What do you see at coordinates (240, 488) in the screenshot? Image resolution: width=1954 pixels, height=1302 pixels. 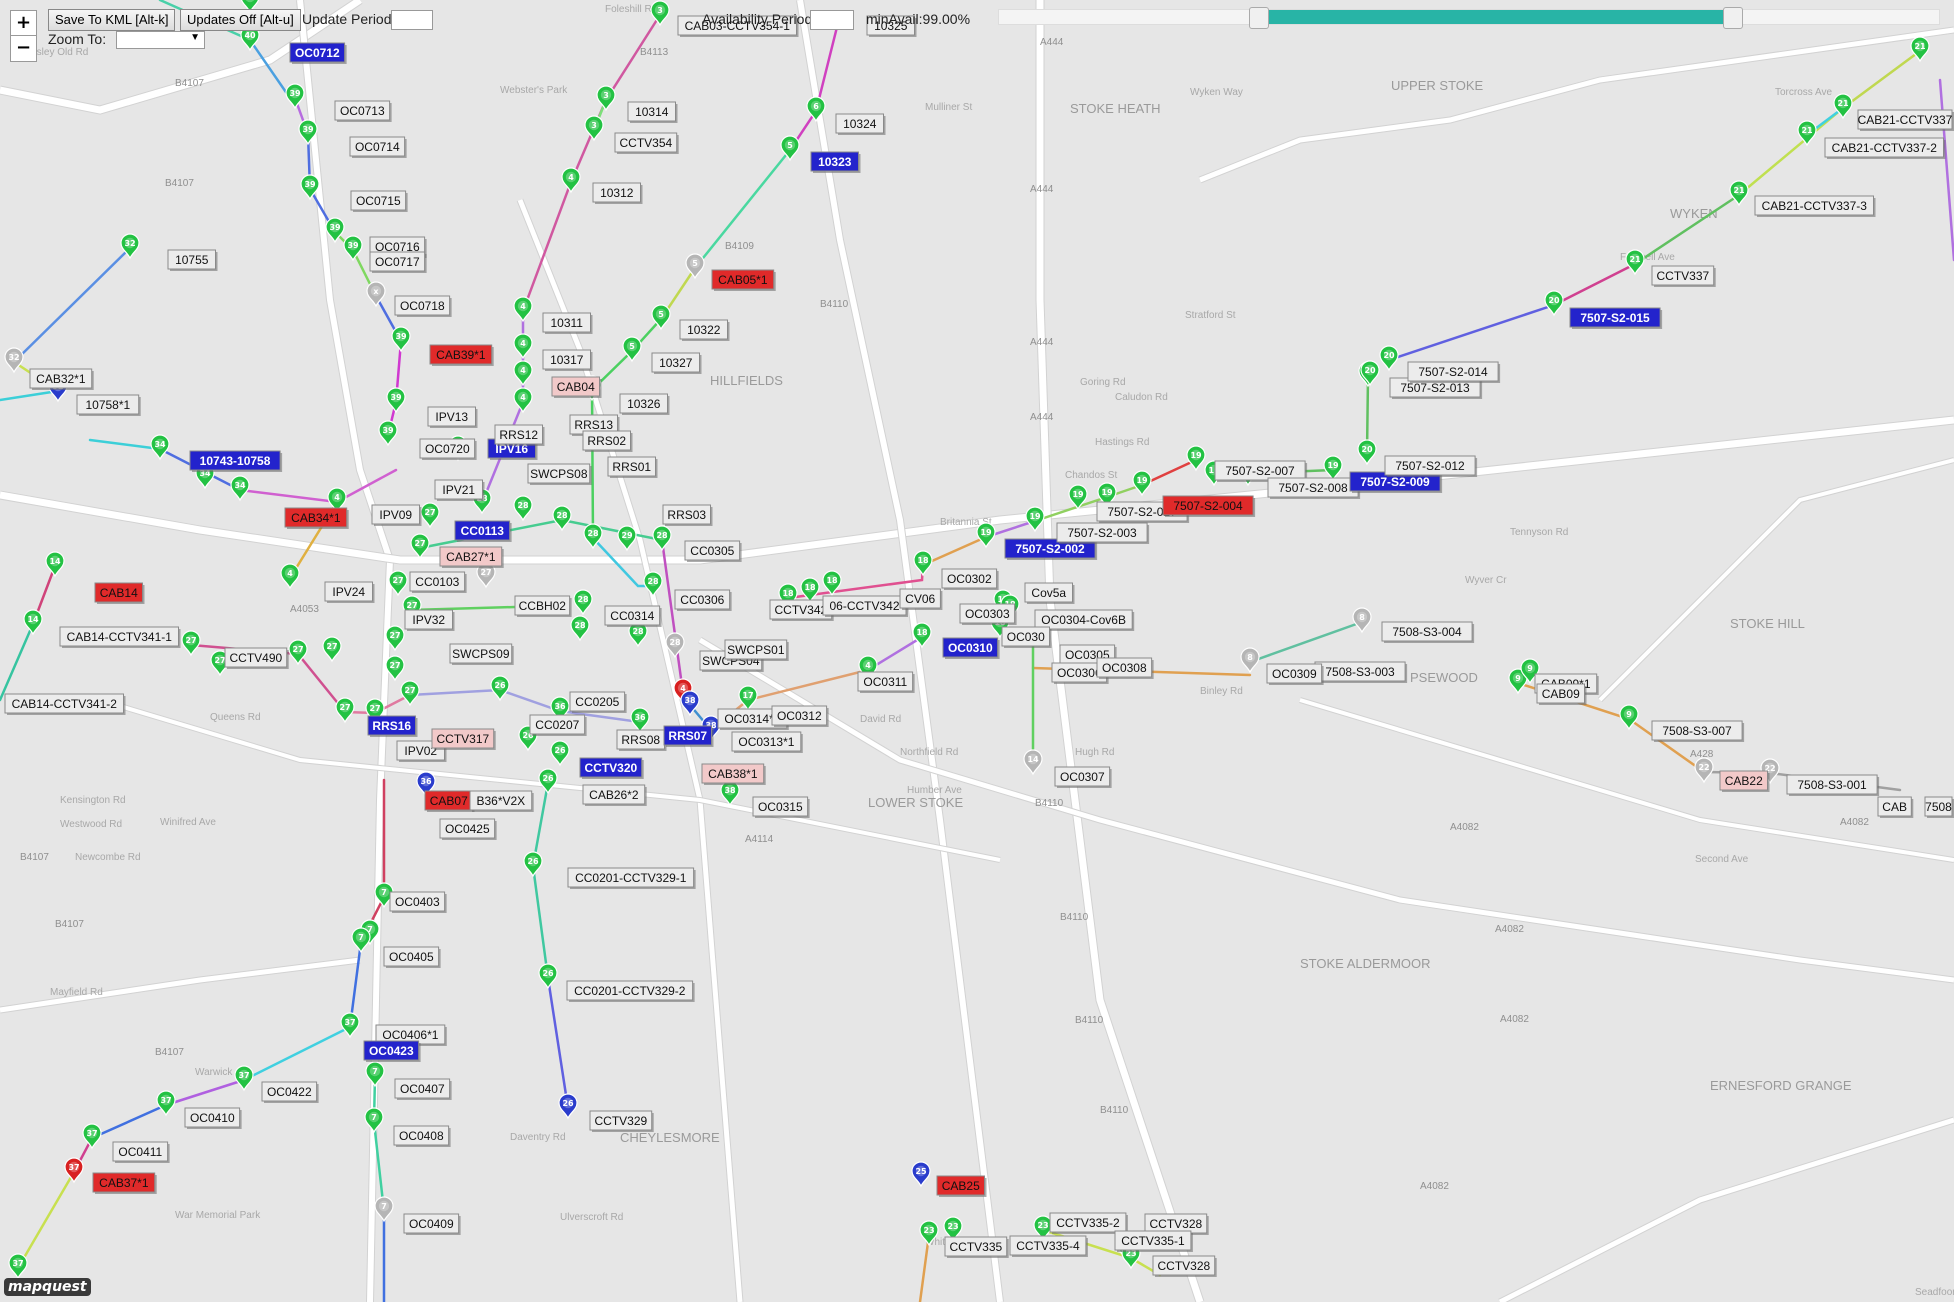 I see `node-pin: 34` at bounding box center [240, 488].